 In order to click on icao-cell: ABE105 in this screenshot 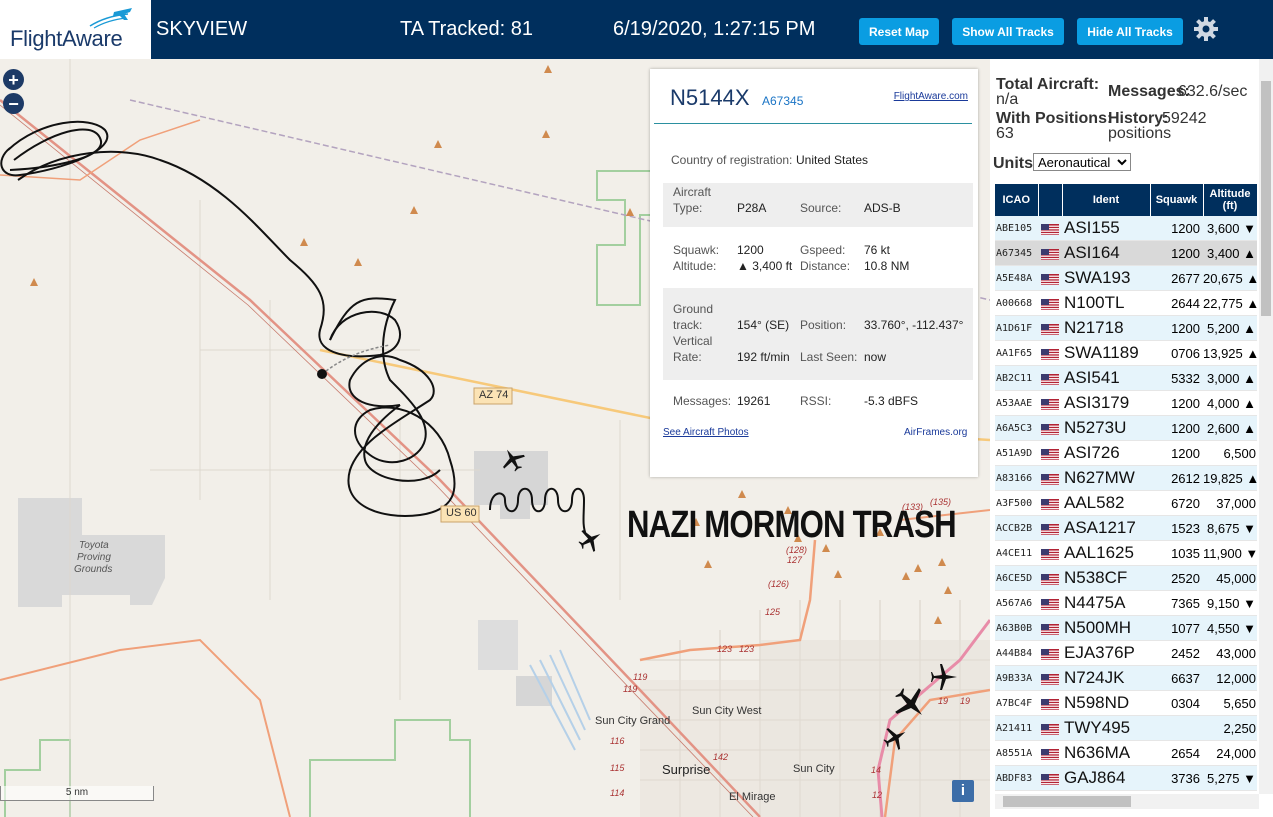, I will do `click(1016, 228)`.